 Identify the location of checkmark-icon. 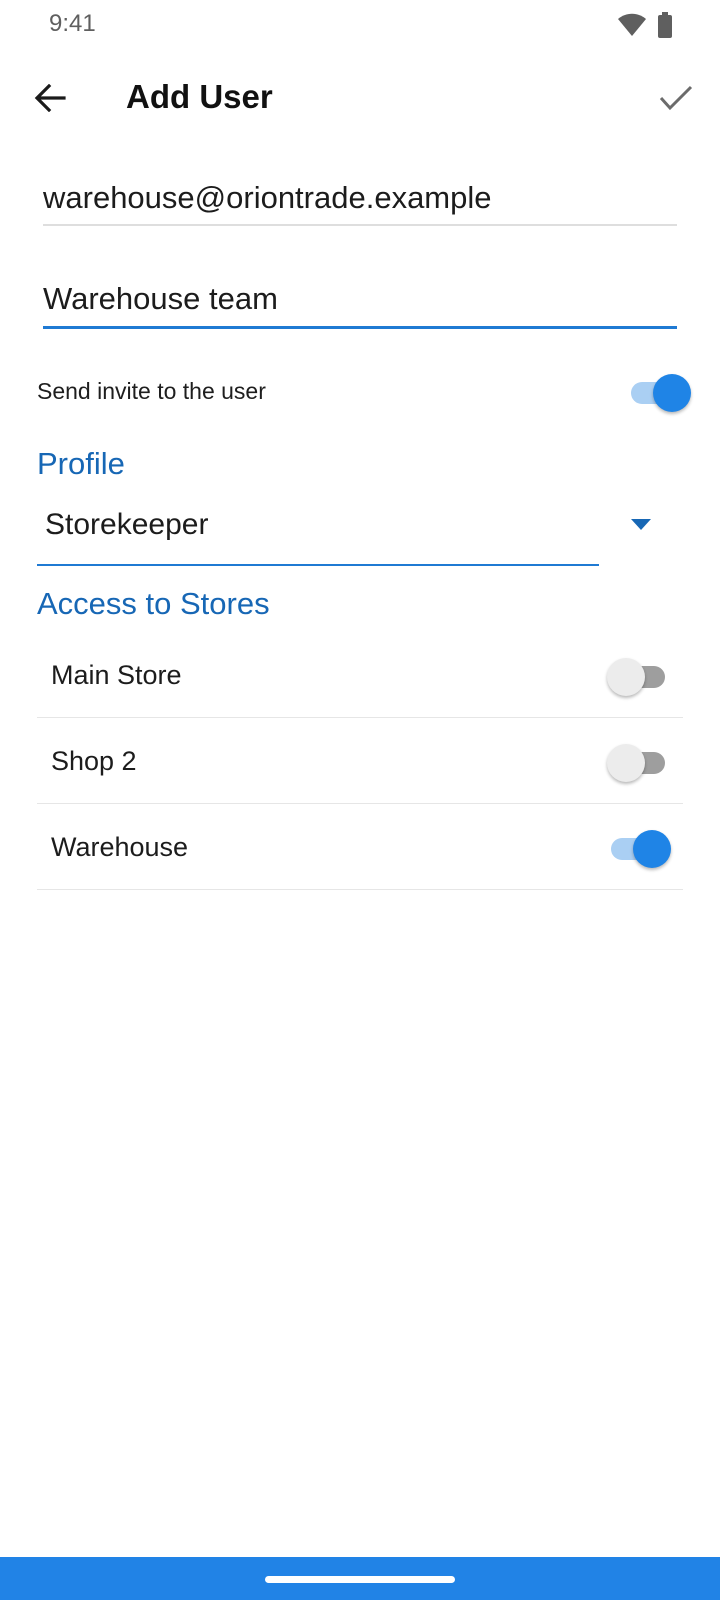
(676, 100).